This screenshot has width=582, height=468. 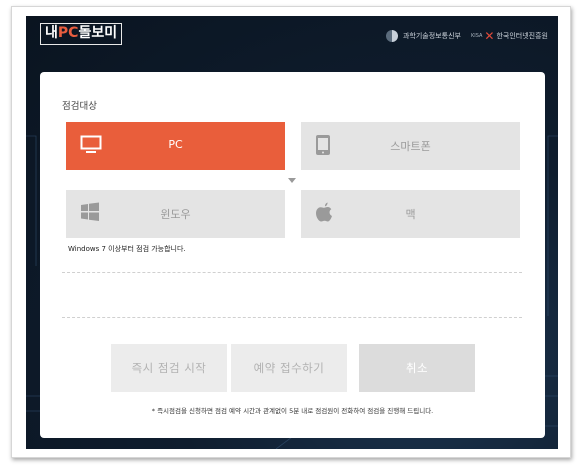 I want to click on device-option-smartphone: 스마트폰, so click(x=410, y=146).